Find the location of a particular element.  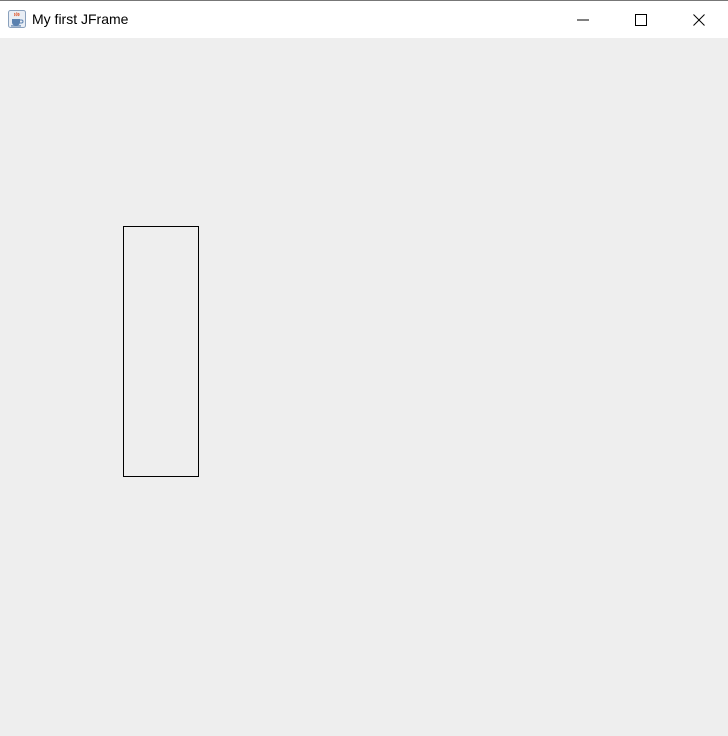

minimize-icon is located at coordinates (583, 20).